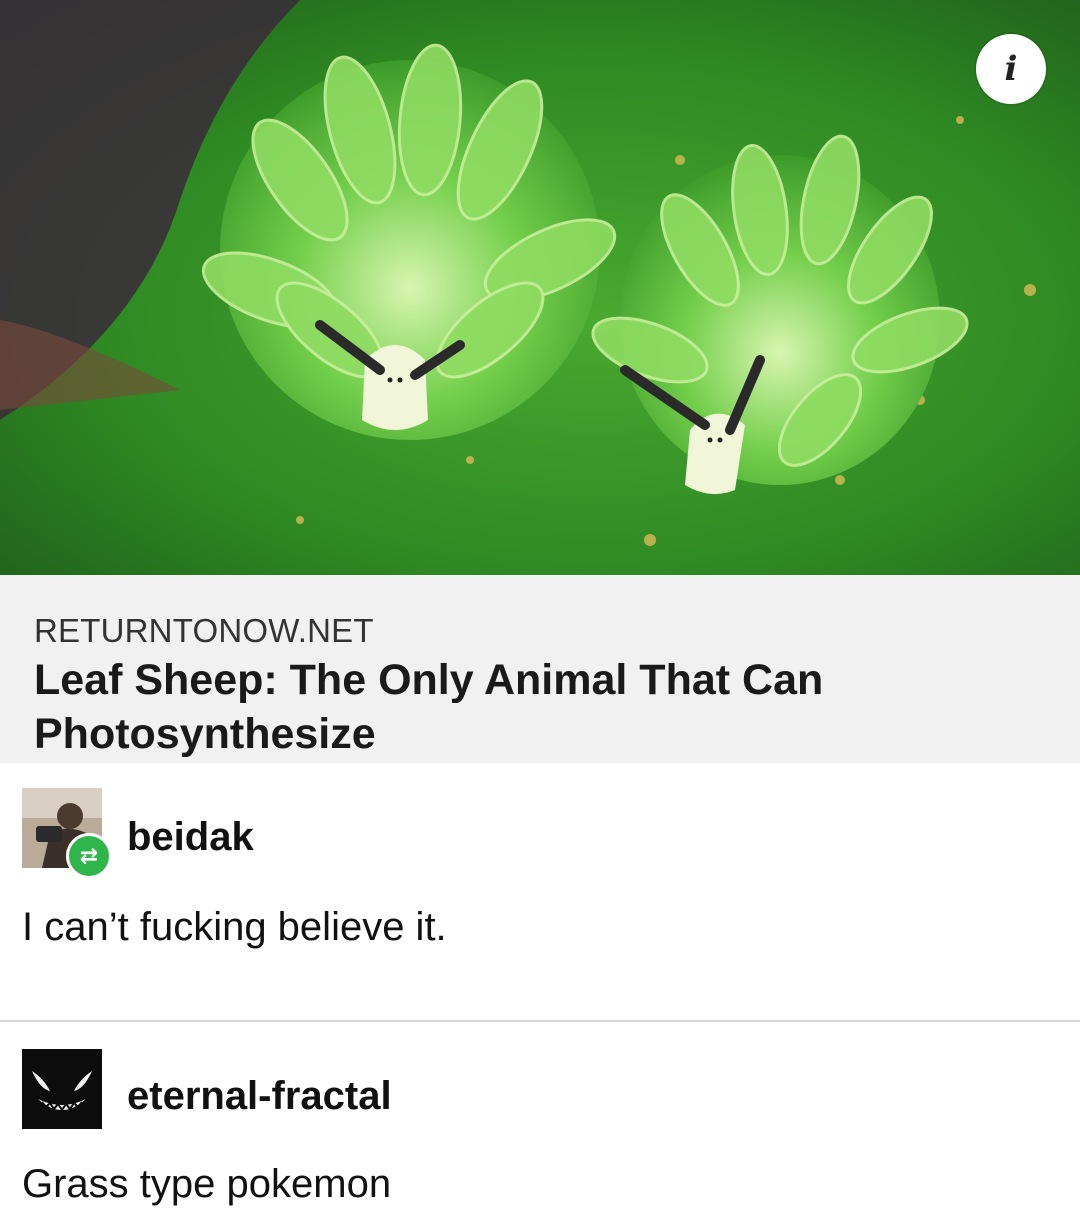 The height and width of the screenshot is (1211, 1080). Describe the element at coordinates (89, 856) in the screenshot. I see `reblog-icon: ⇄` at that location.